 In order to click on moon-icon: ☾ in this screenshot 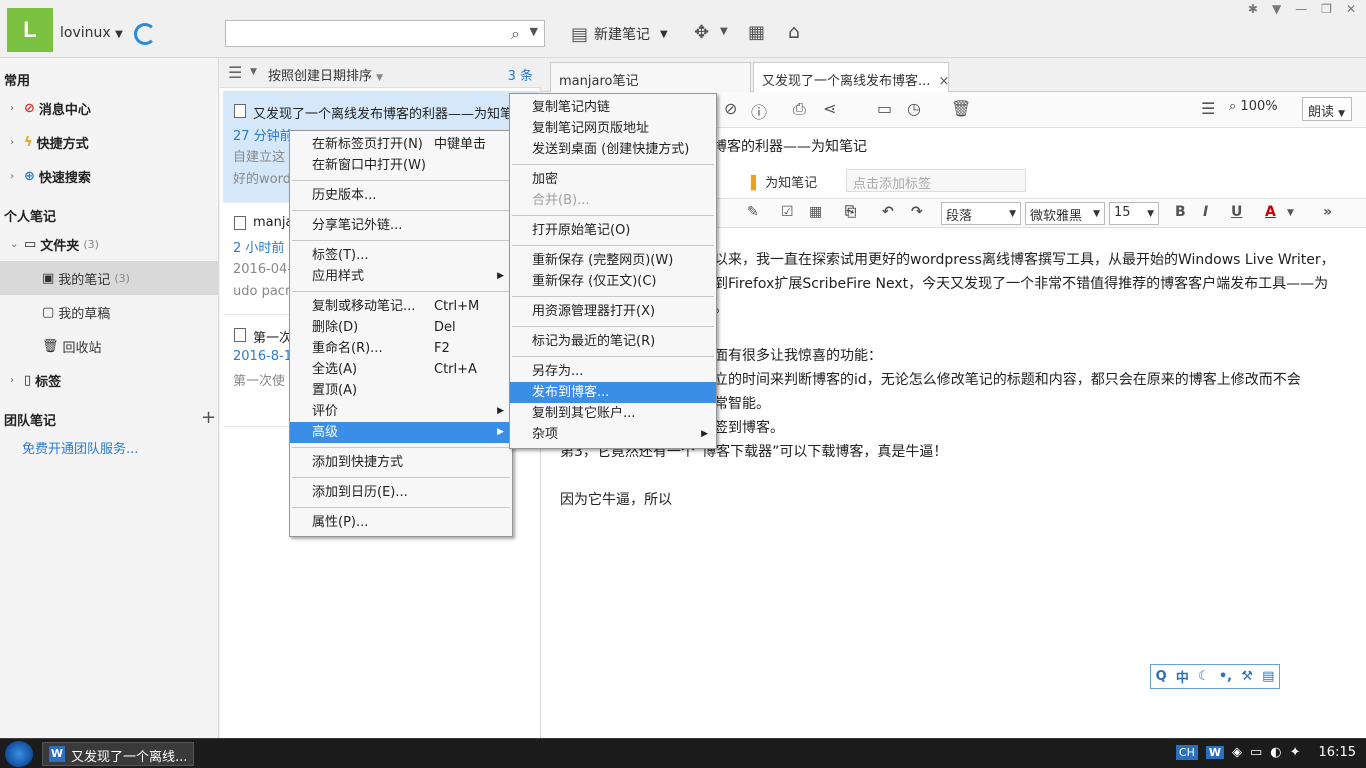, I will do `click(1204, 676)`.